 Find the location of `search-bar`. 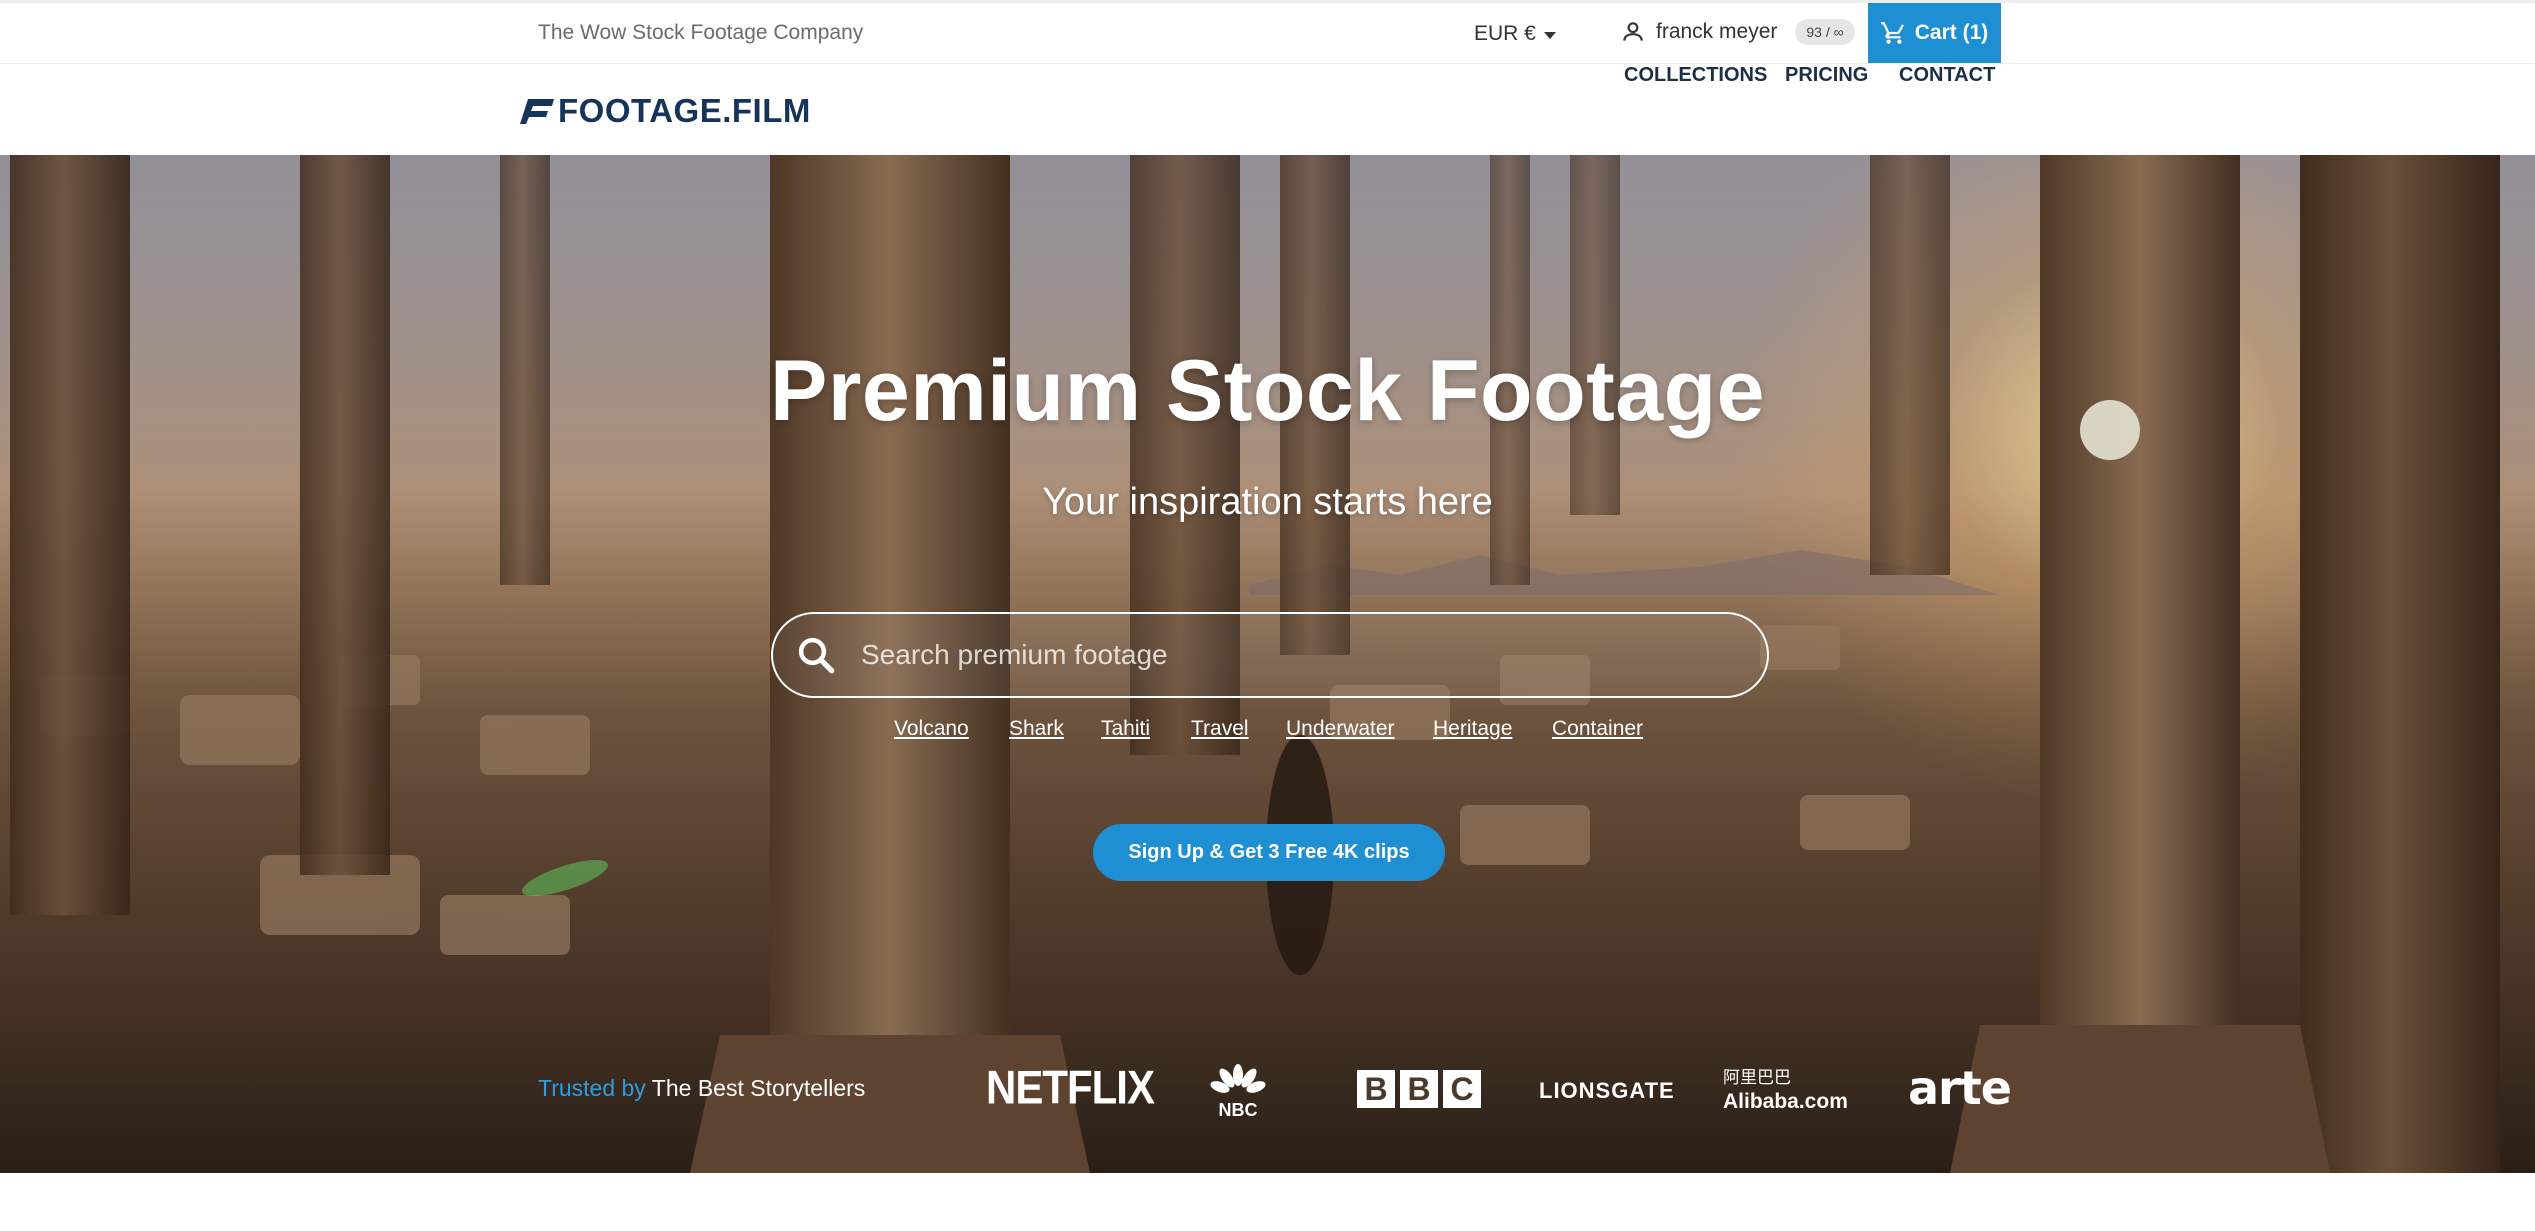

search-bar is located at coordinates (1270, 655).